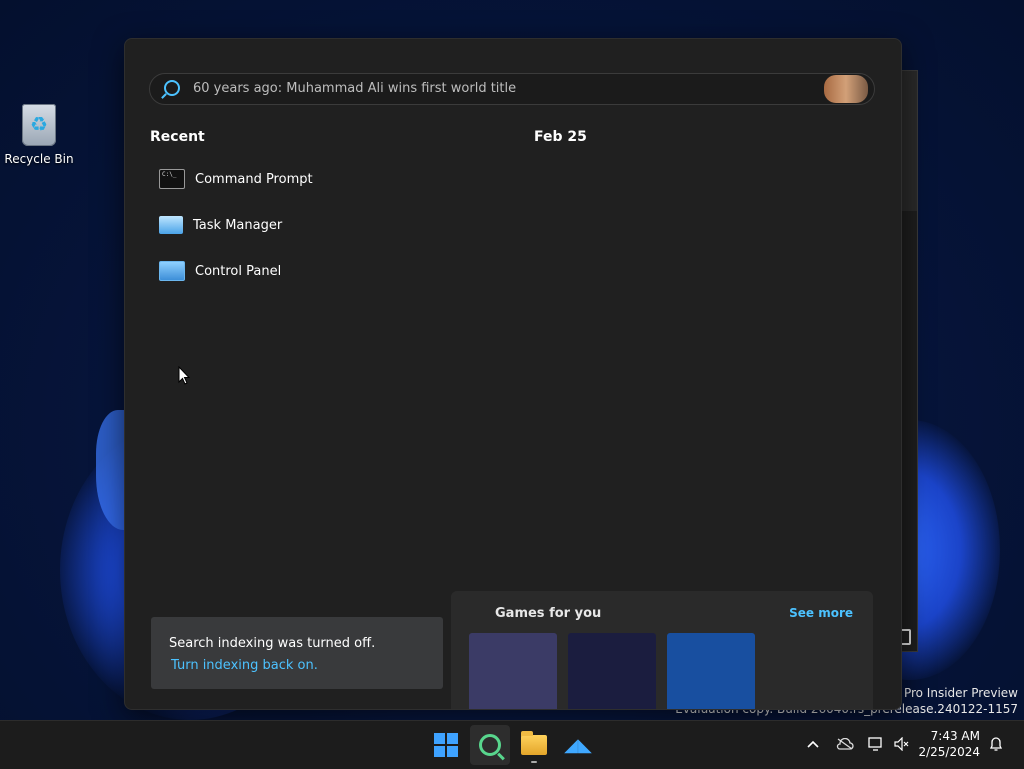 The height and width of the screenshot is (769, 1024). What do you see at coordinates (184, 377) in the screenshot?
I see `mouse-cursor-icon` at bounding box center [184, 377].